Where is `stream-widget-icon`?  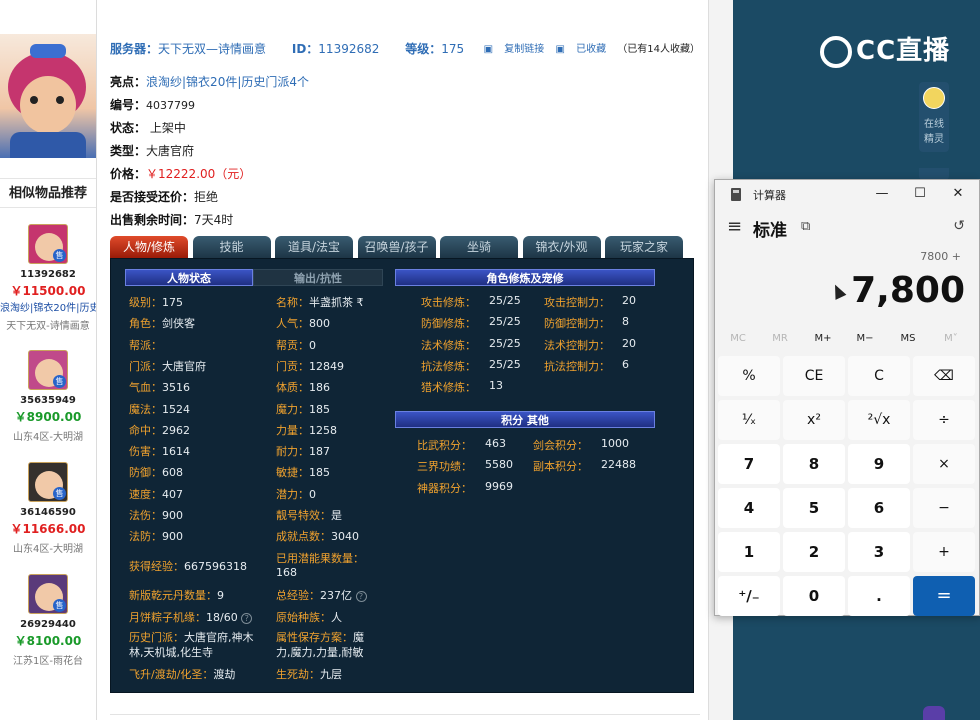 stream-widget-icon is located at coordinates (934, 713).